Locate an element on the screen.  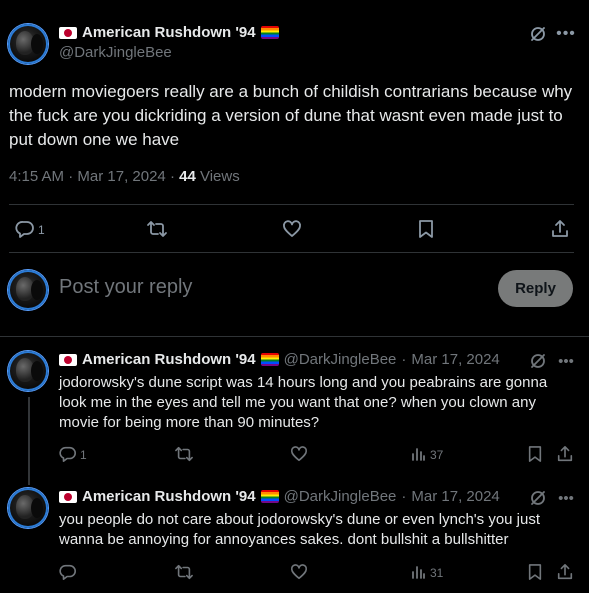
views-count: 37 is located at coordinates (437, 455).